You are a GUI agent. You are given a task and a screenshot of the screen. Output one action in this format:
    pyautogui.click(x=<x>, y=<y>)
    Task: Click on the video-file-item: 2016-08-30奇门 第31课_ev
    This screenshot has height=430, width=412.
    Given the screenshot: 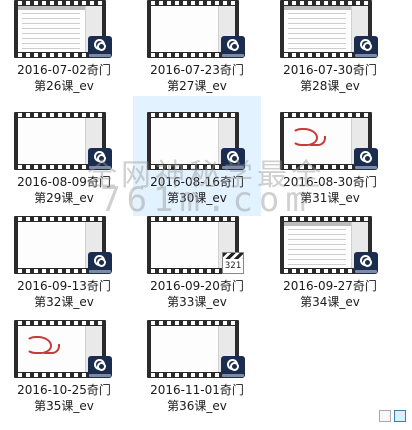 What is the action you would take?
    pyautogui.click(x=330, y=164)
    